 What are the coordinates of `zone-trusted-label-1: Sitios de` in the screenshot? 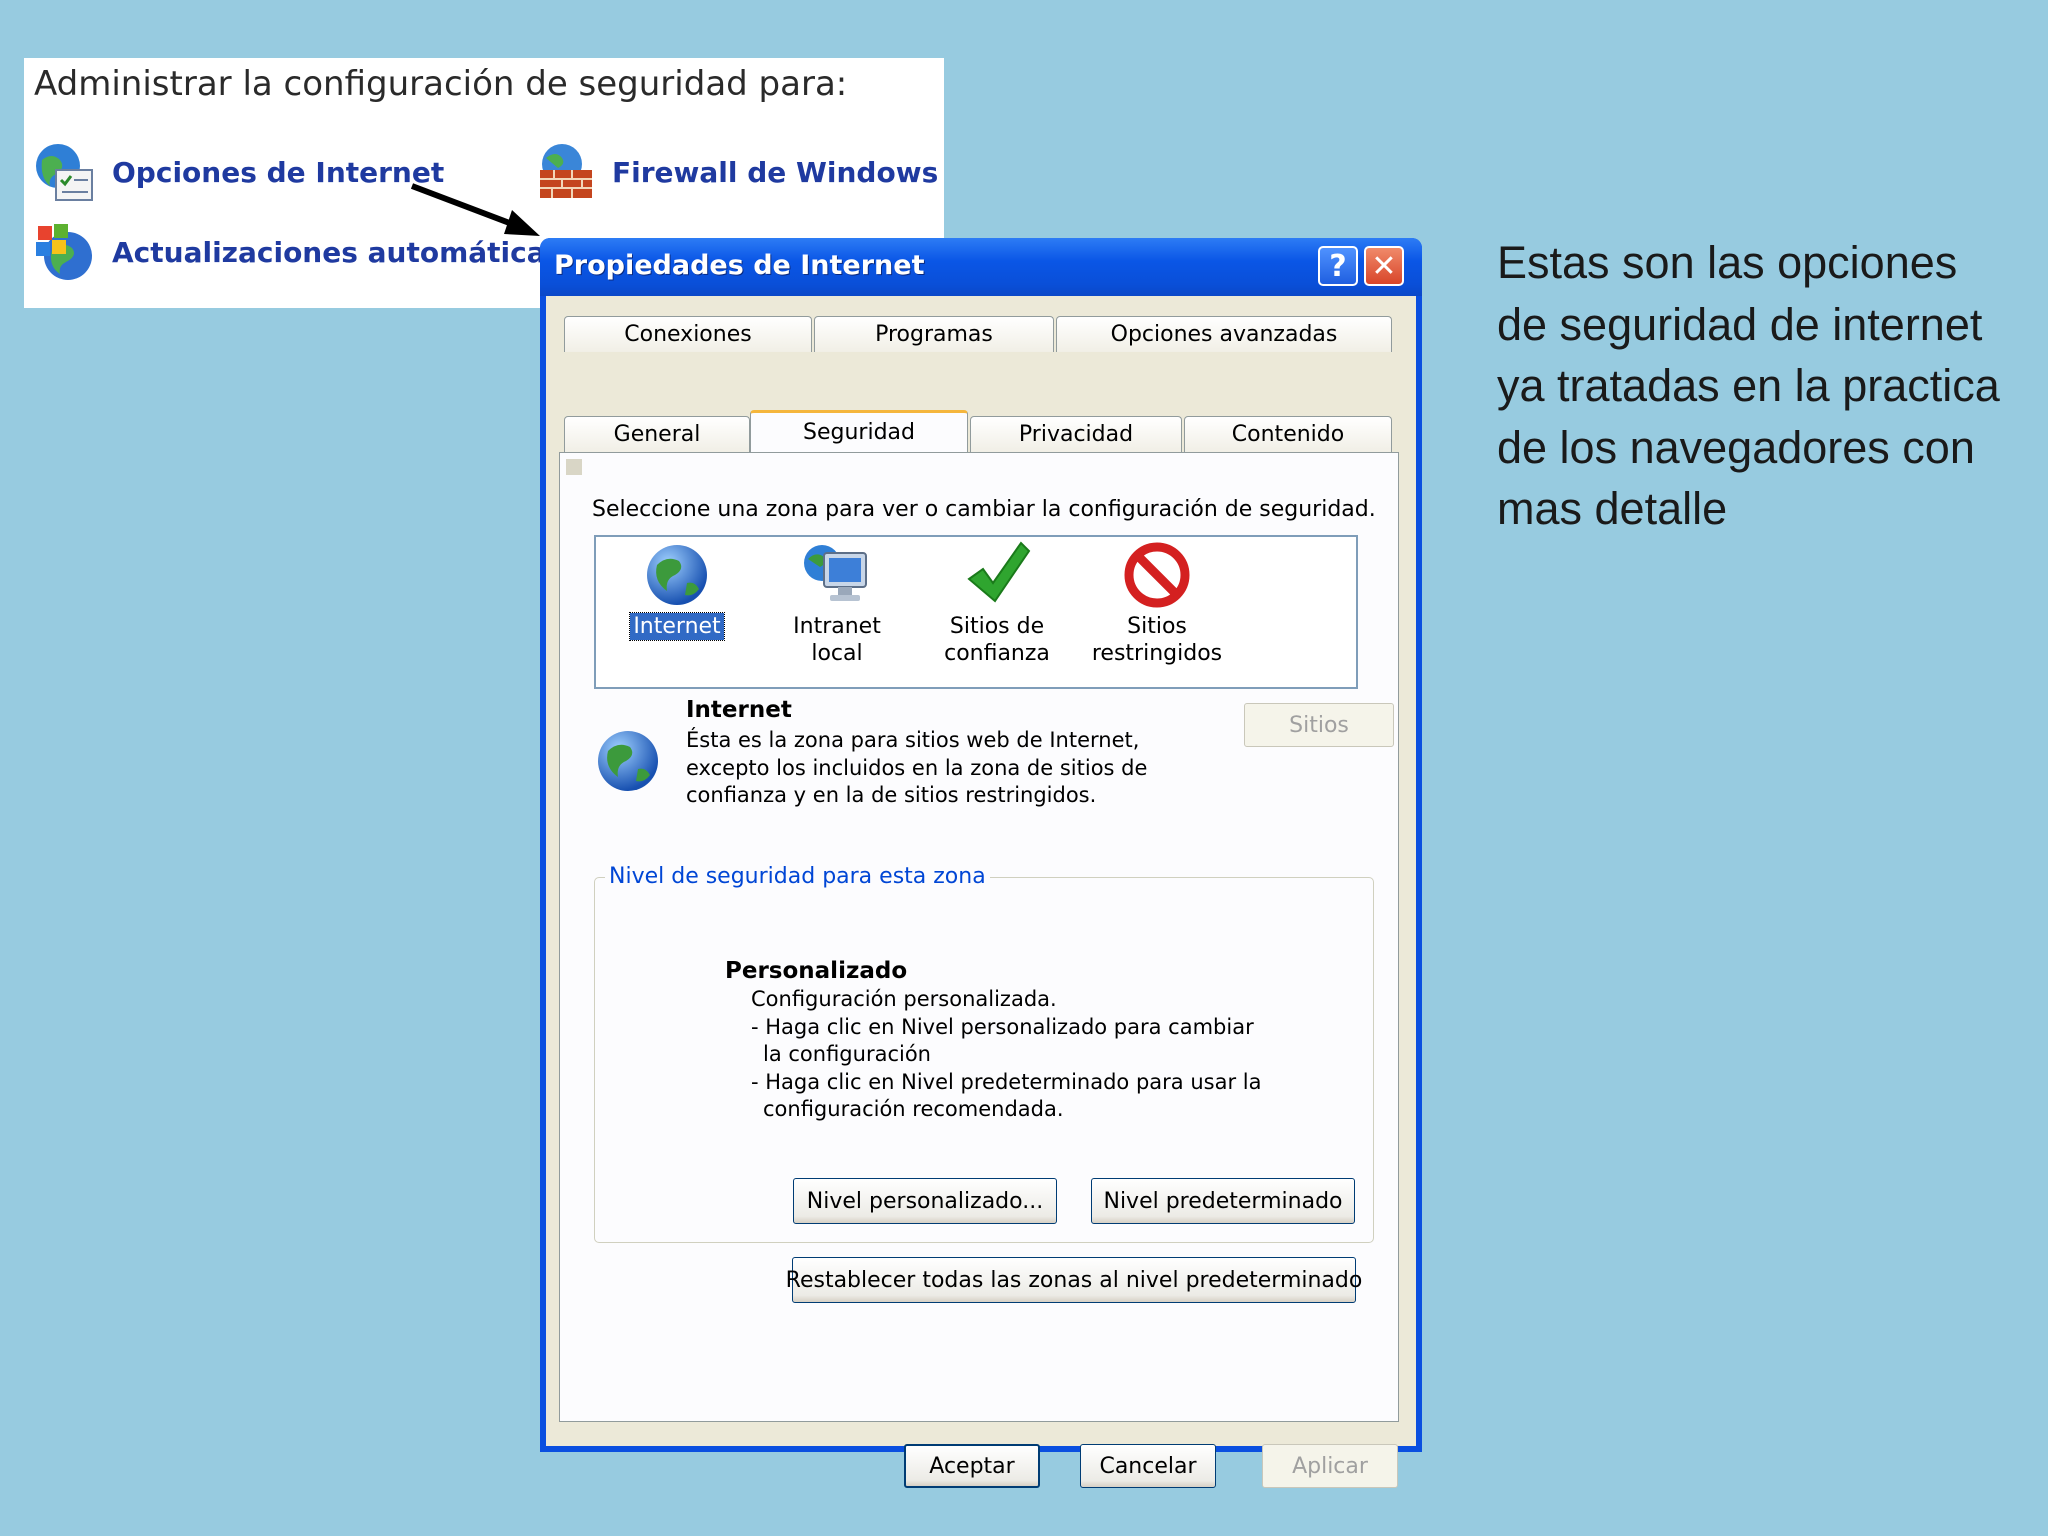 It's located at (997, 626).